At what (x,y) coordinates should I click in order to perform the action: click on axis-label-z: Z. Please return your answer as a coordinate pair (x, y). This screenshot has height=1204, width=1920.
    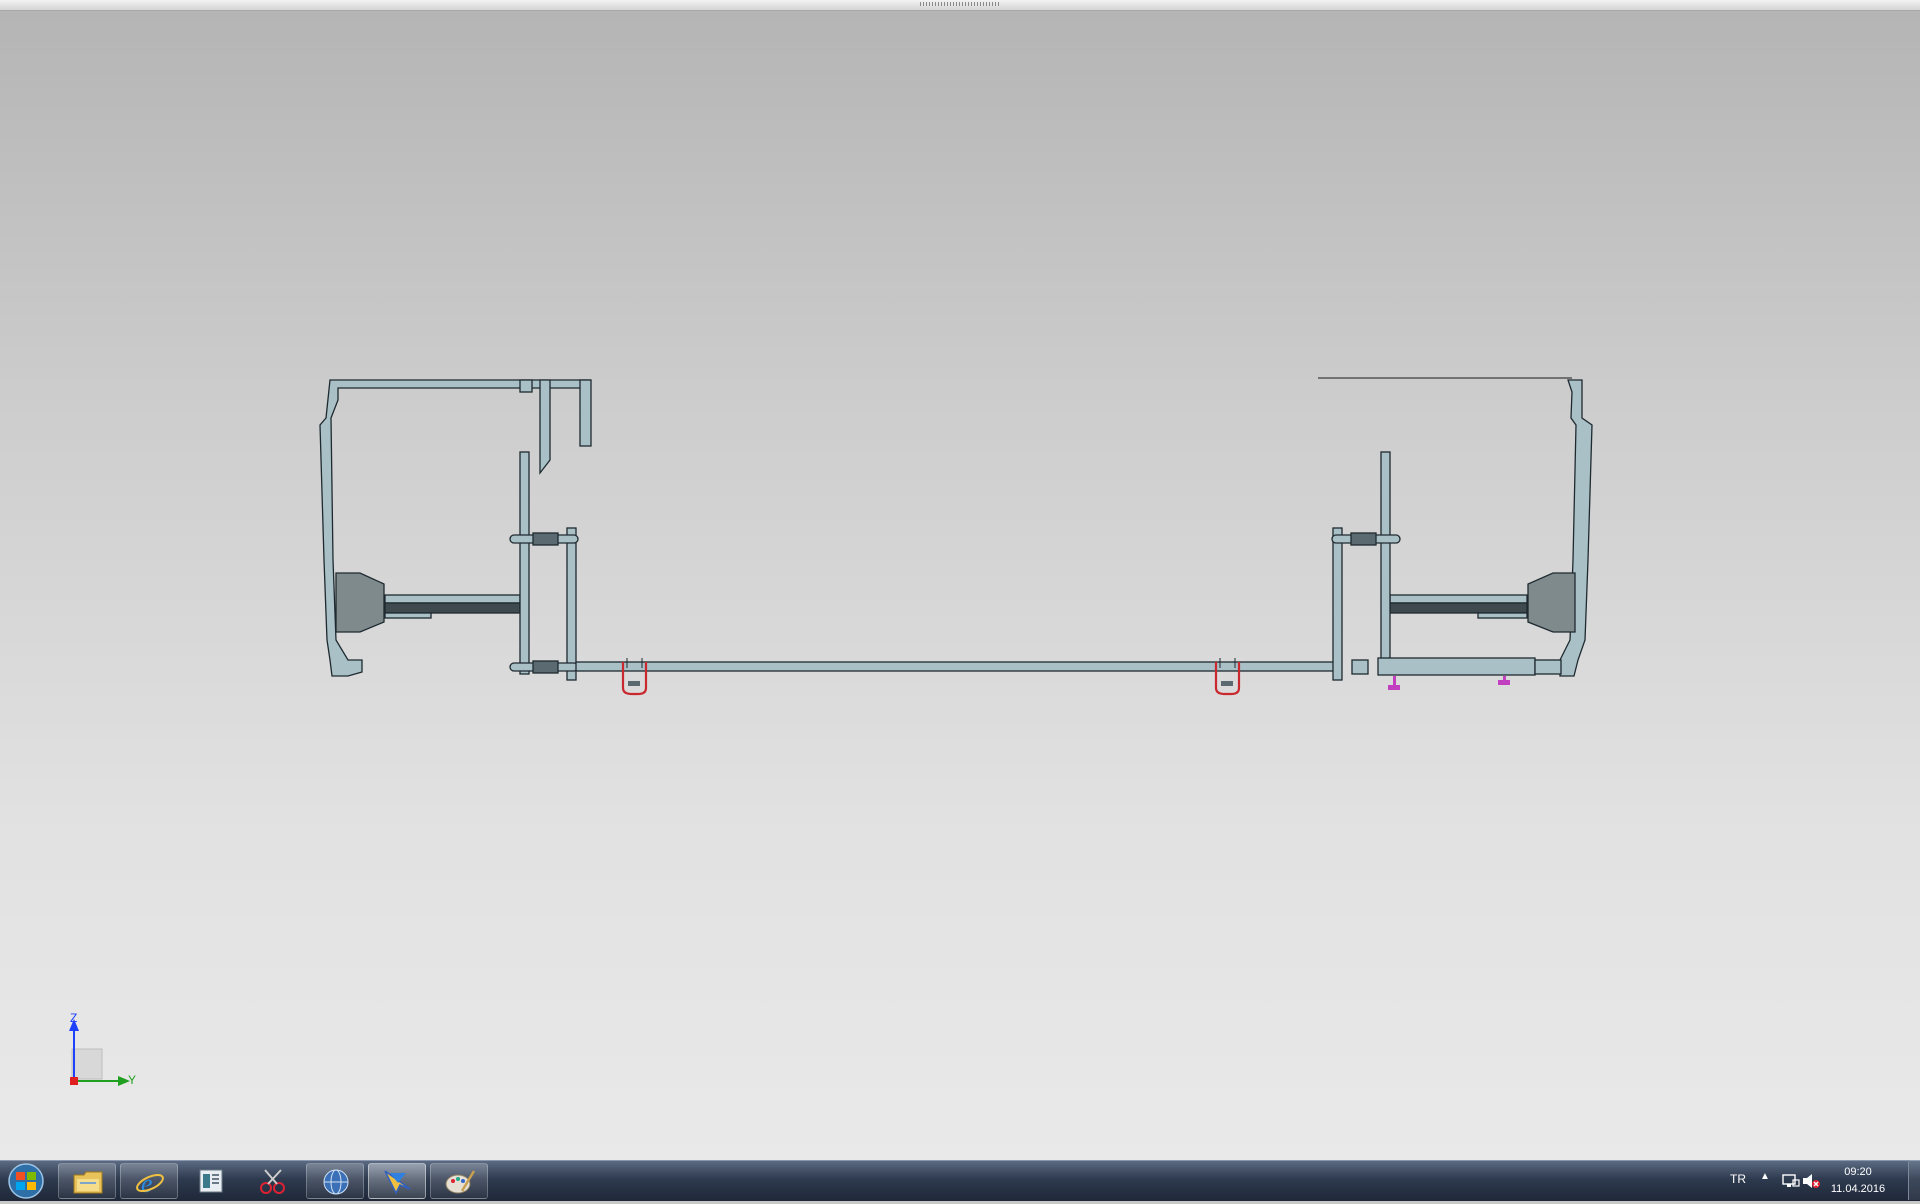
    Looking at the image, I should click on (74, 1018).